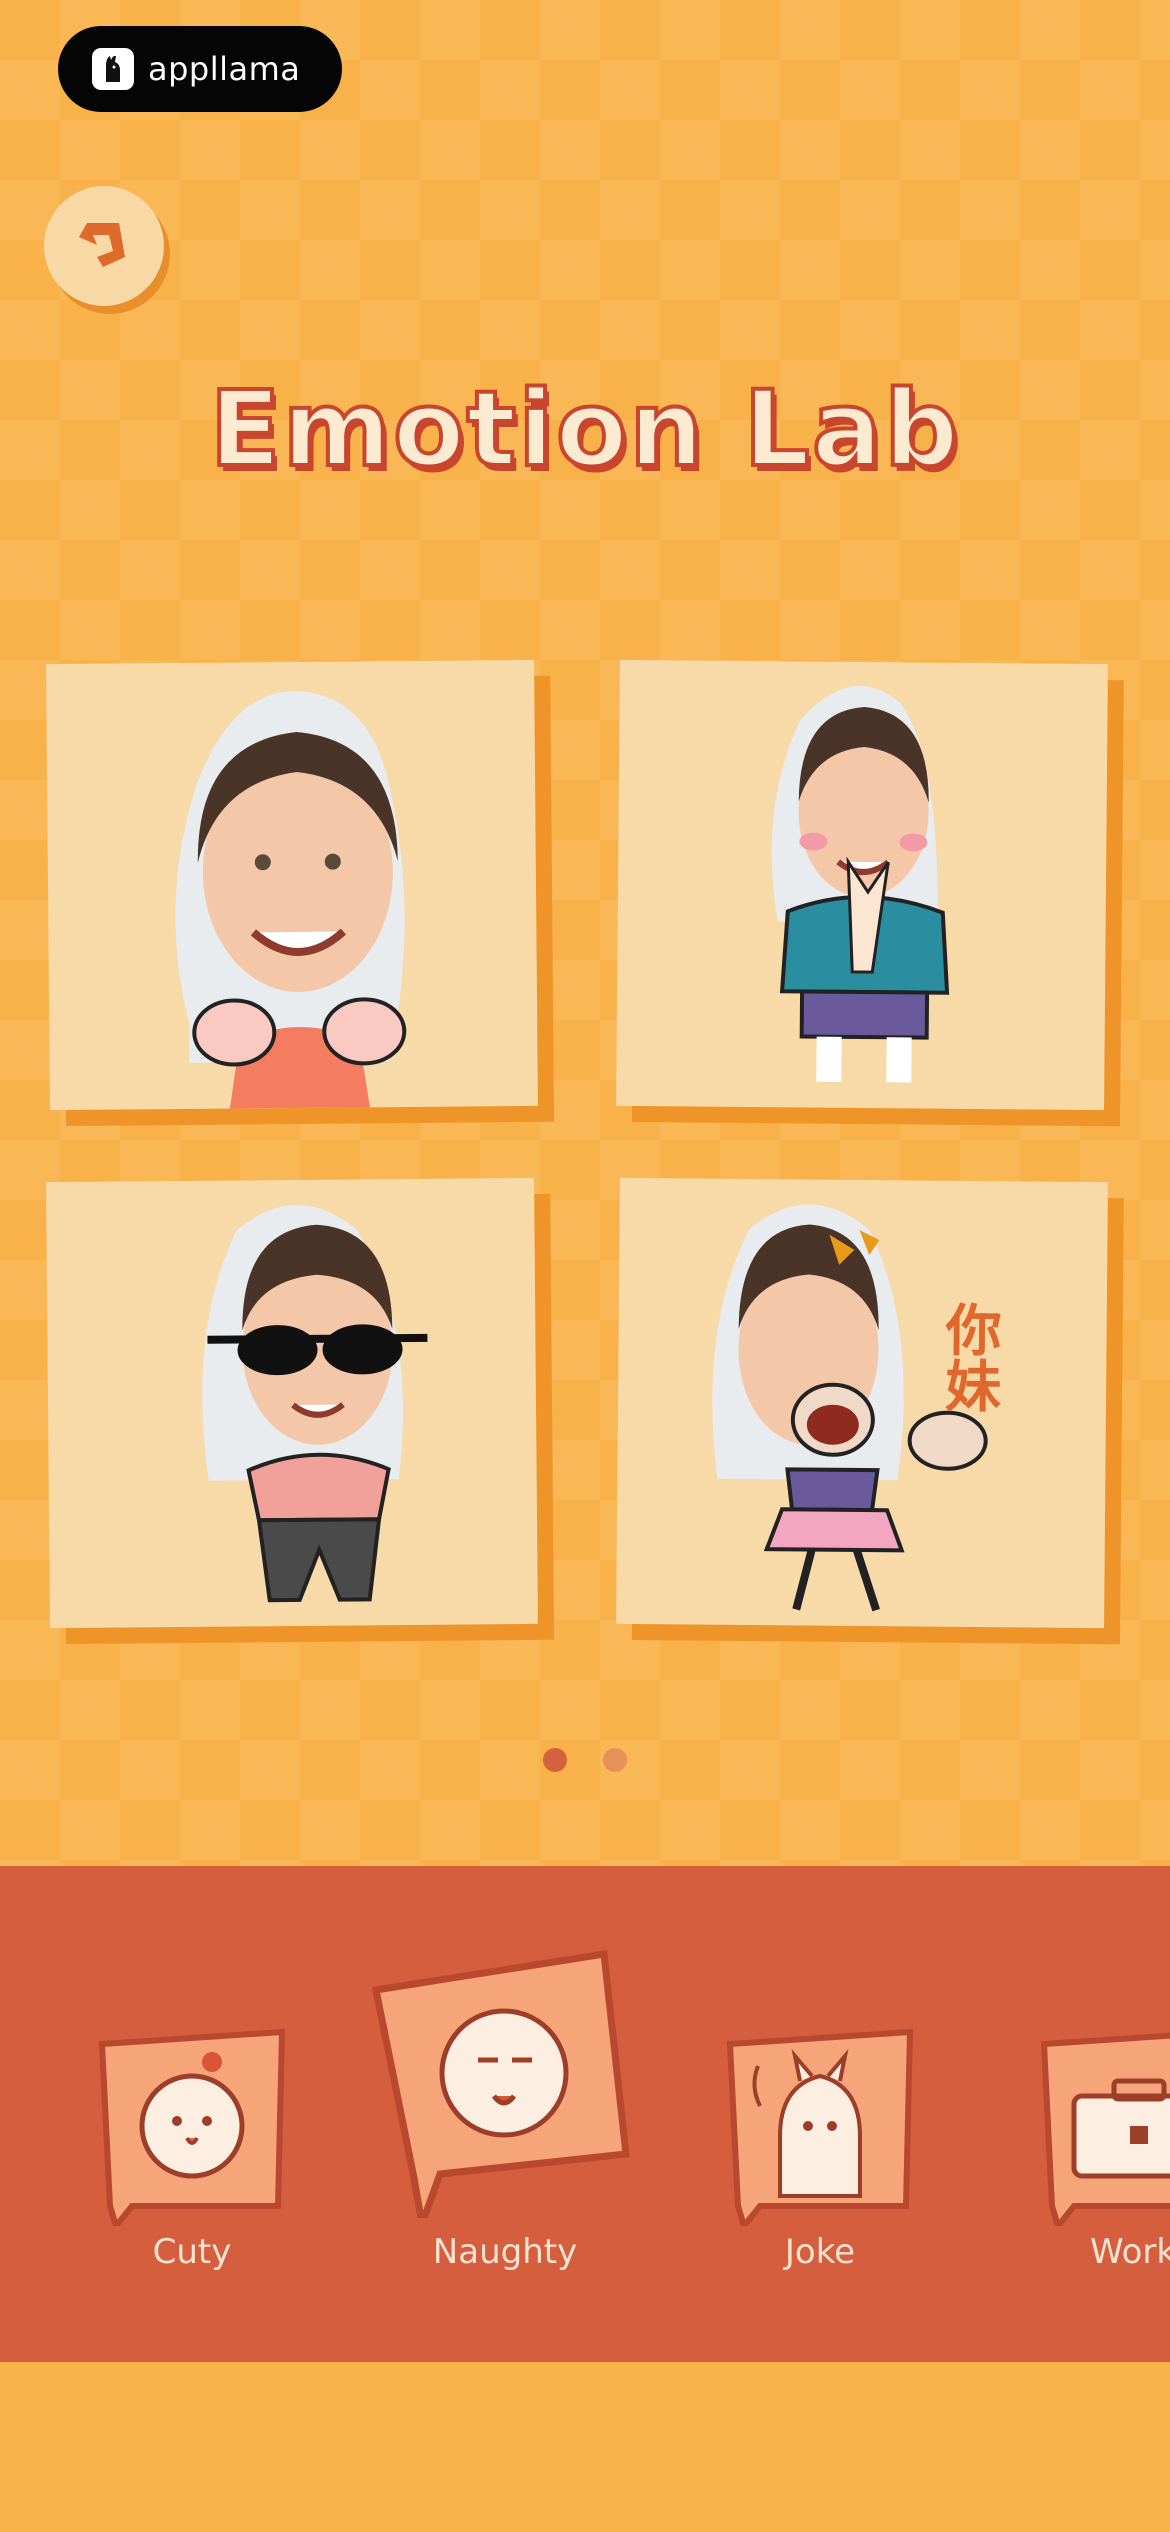 The image size is (1170, 2532). Describe the element at coordinates (291, 900) in the screenshot. I see `sticker-girl-thumbs-down` at that location.